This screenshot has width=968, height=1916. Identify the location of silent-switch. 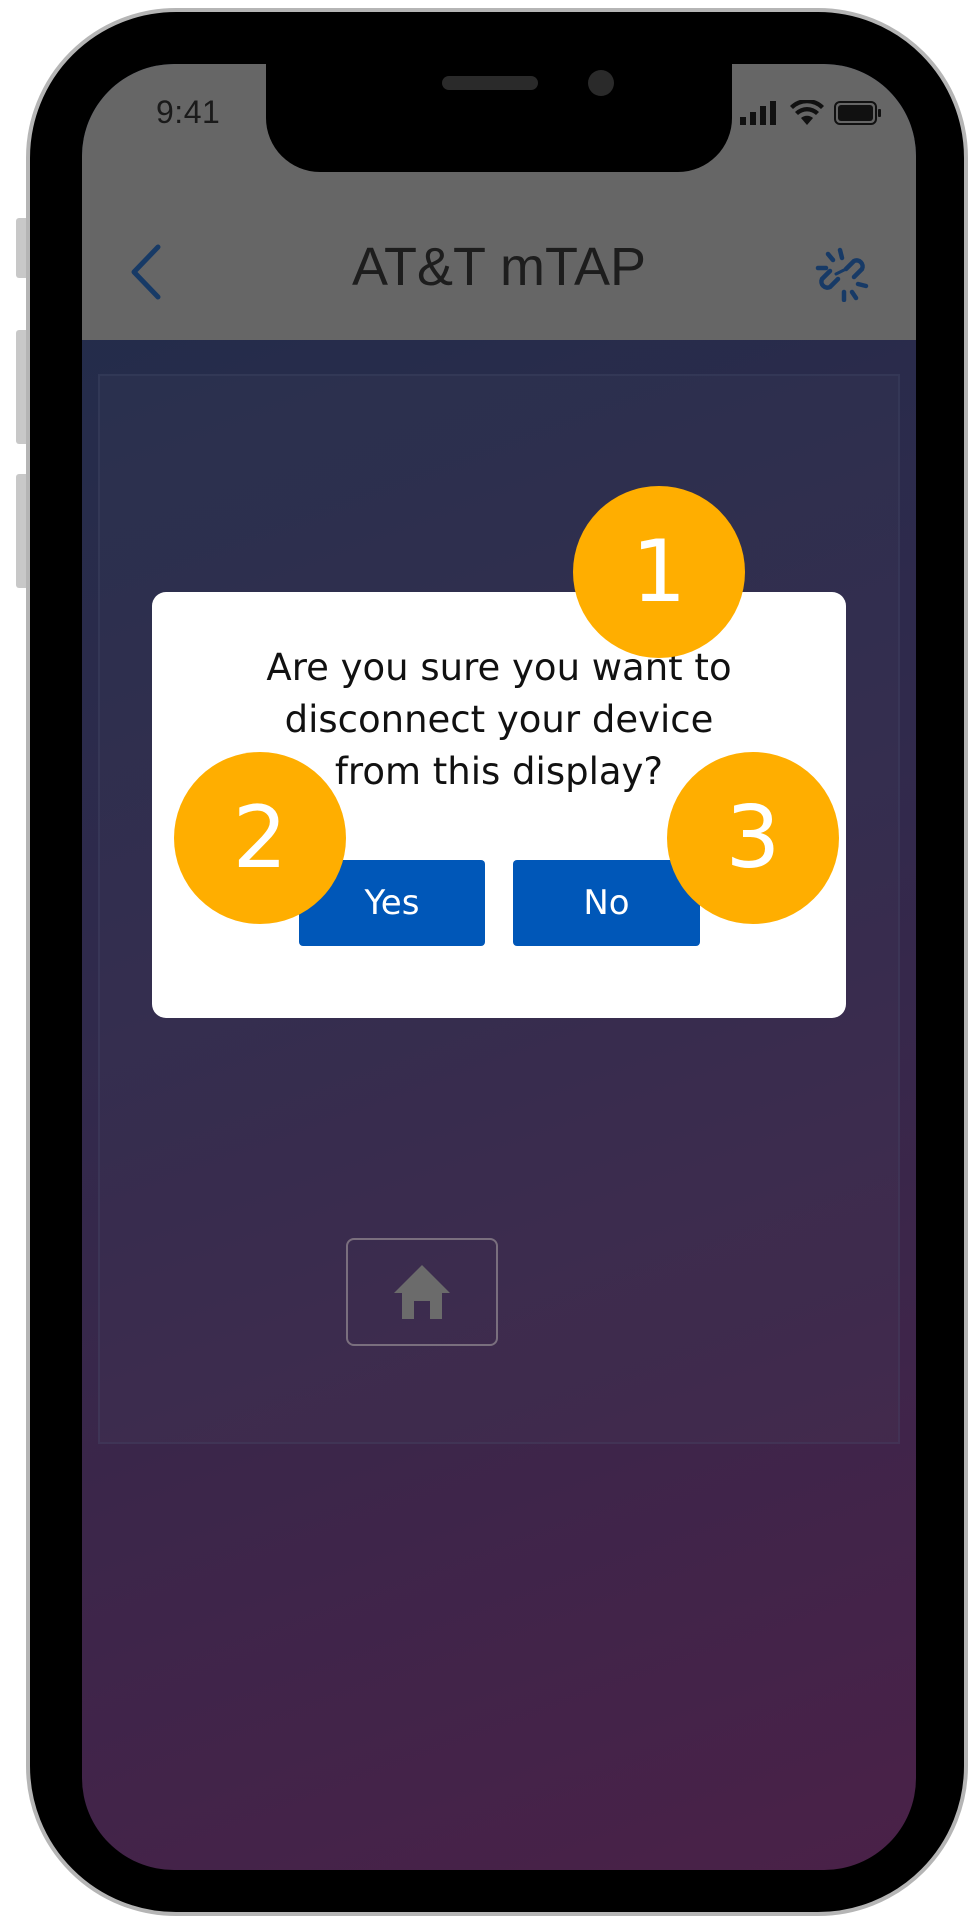
(21, 248).